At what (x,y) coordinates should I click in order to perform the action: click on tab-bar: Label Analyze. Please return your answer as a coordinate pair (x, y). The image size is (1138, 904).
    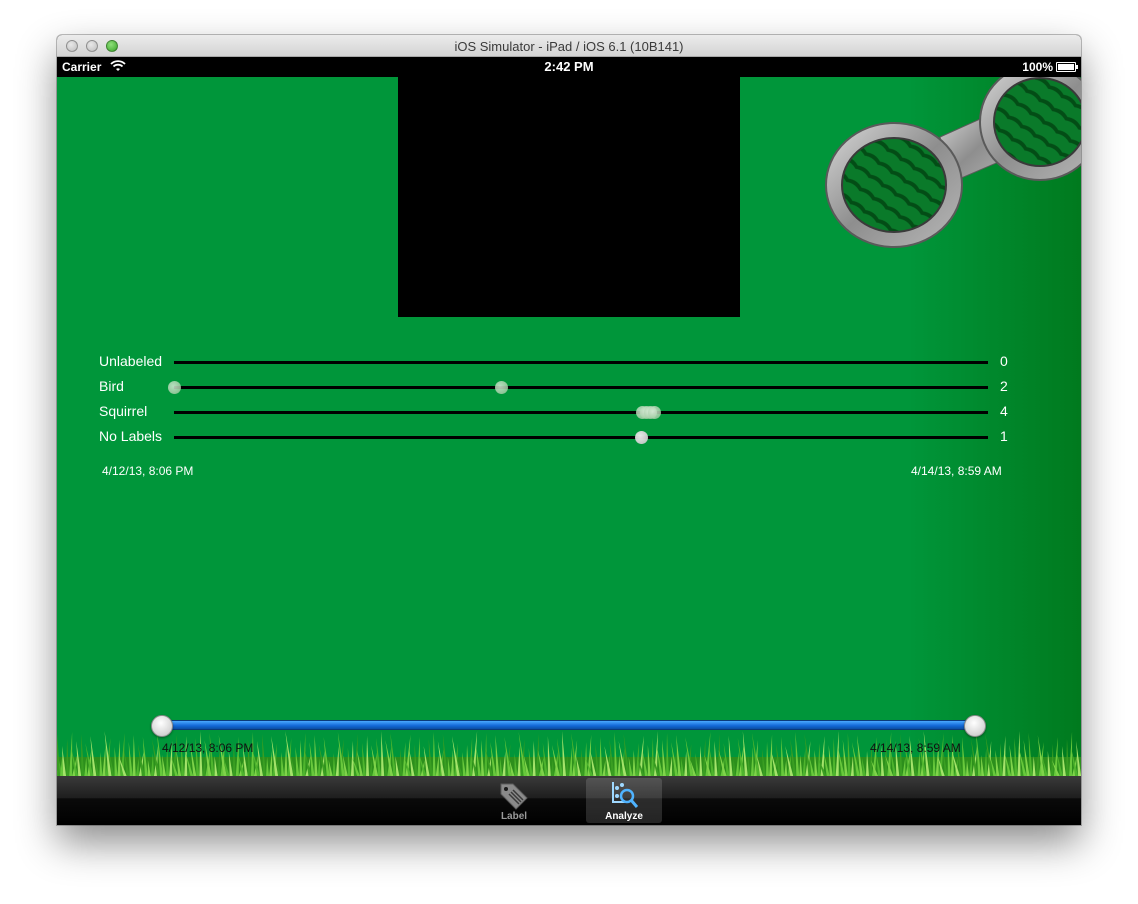
    Looking at the image, I should click on (569, 800).